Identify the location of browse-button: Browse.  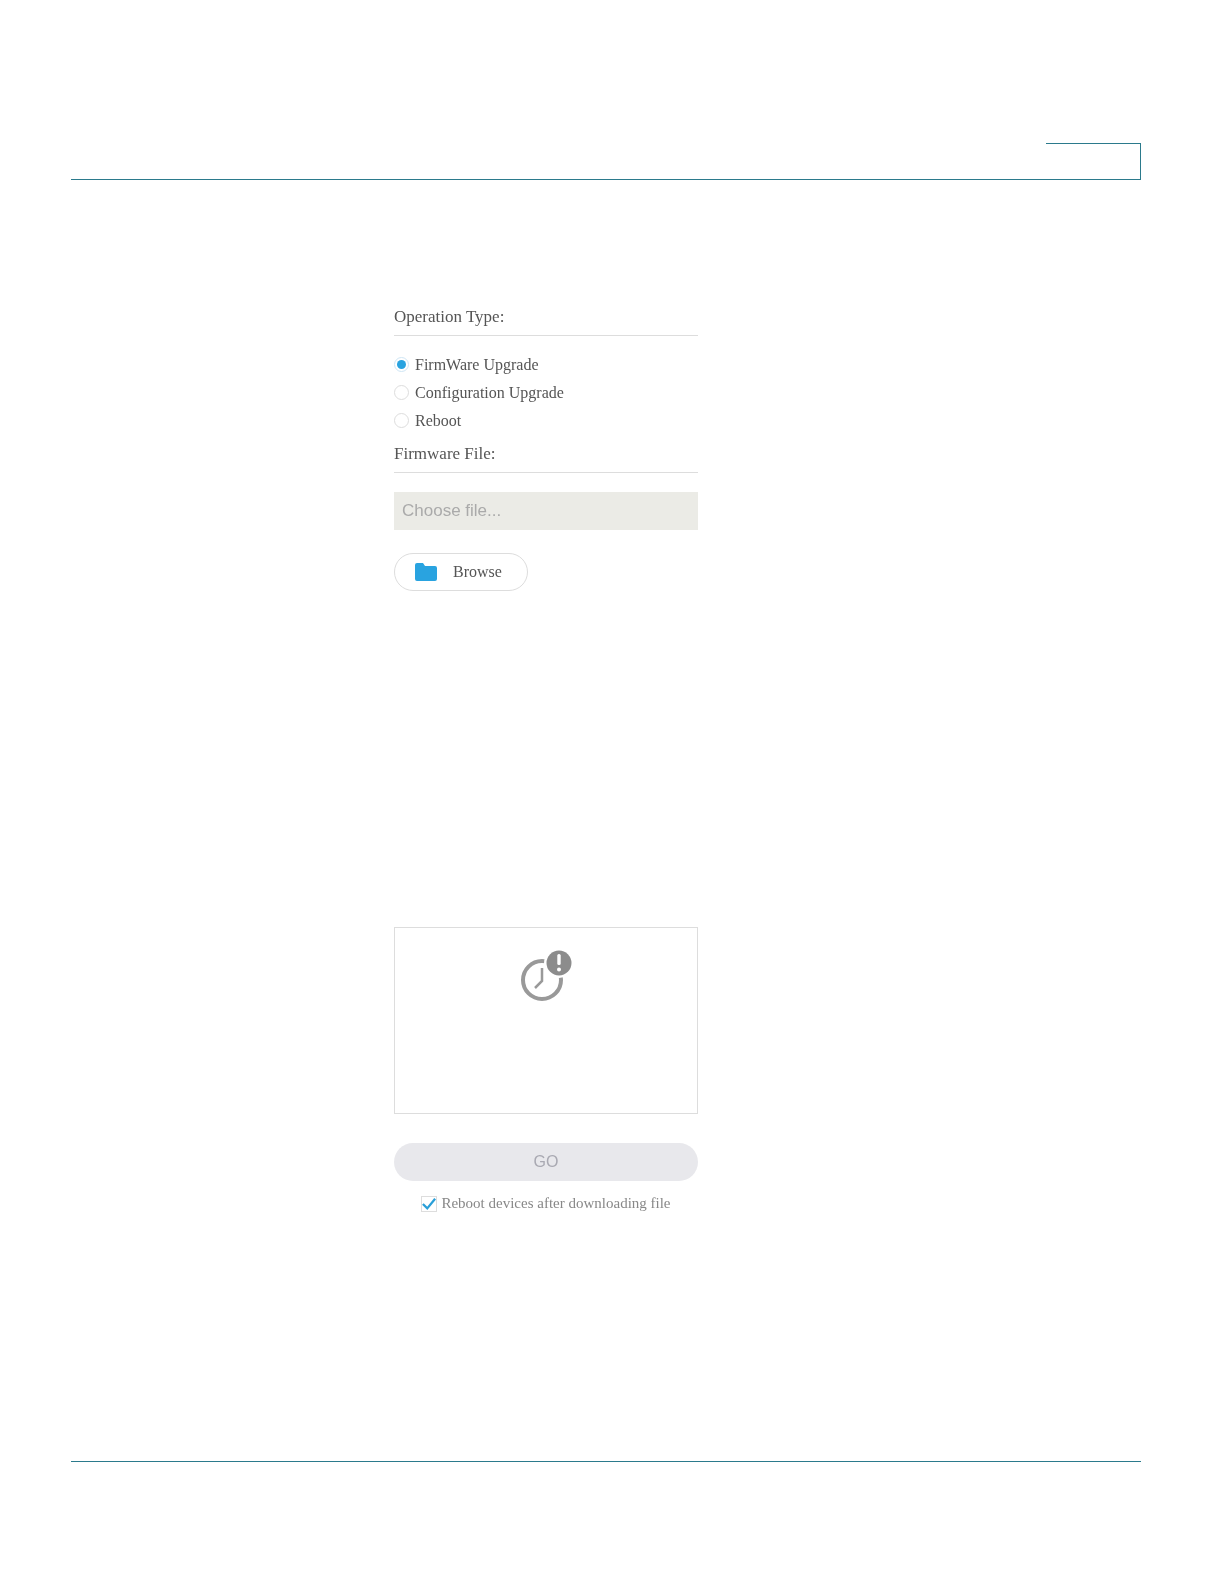
(461, 572).